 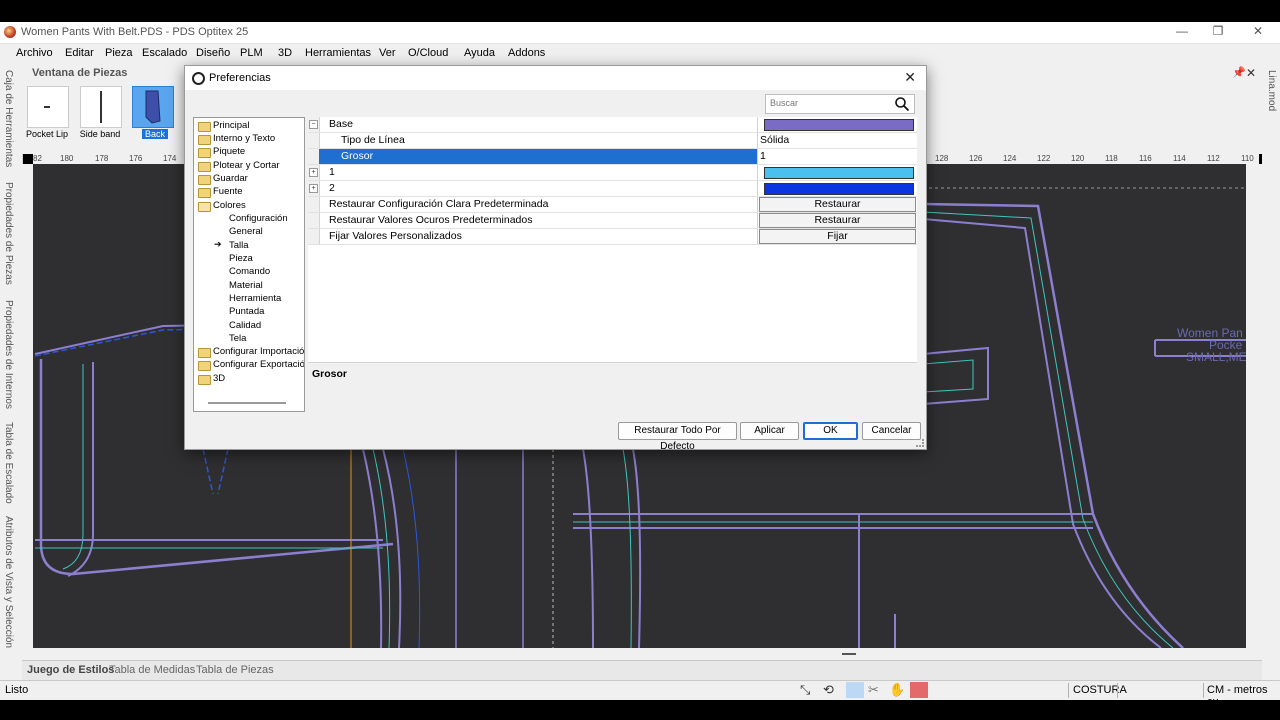 I want to click on tree-item-configuracion: Configuración, so click(x=258, y=218).